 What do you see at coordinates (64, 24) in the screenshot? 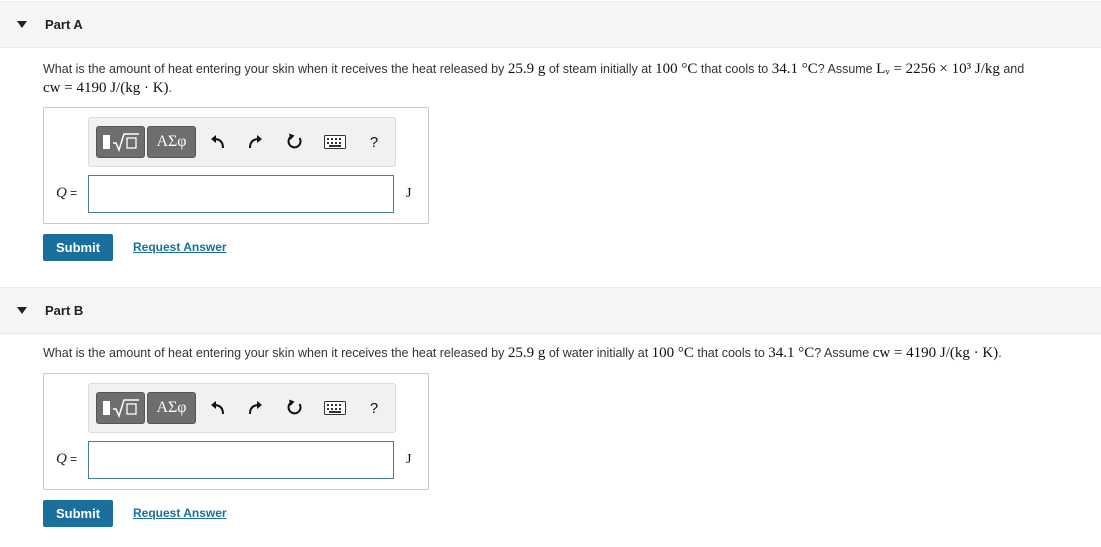
I see `part-a-title: Part A` at bounding box center [64, 24].